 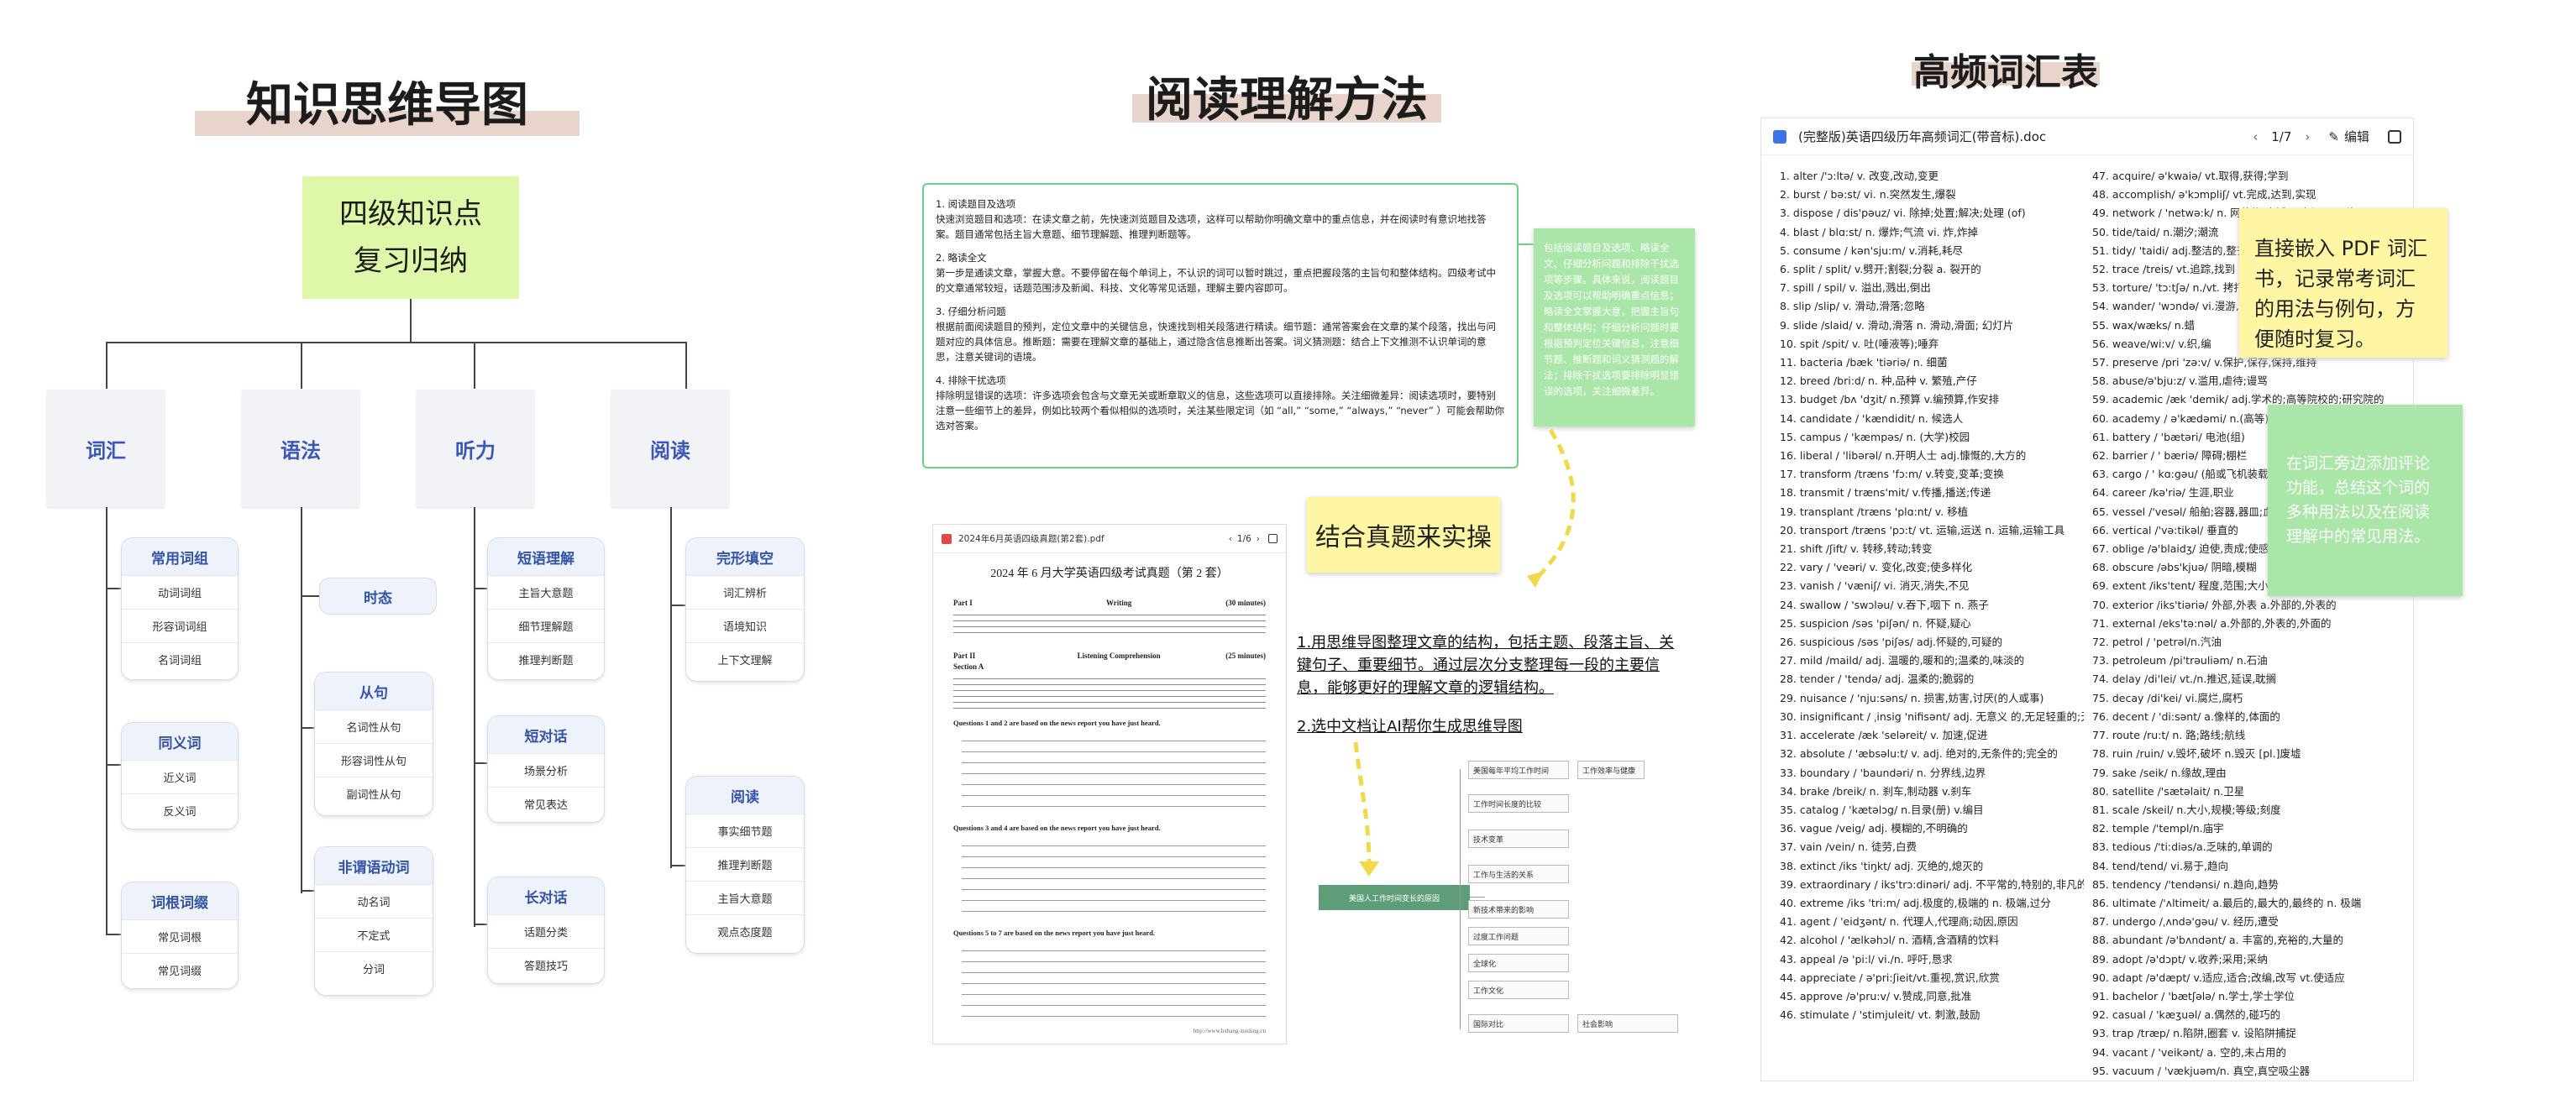 What do you see at coordinates (180, 659) in the screenshot?
I see `group-item: 名词词组` at bounding box center [180, 659].